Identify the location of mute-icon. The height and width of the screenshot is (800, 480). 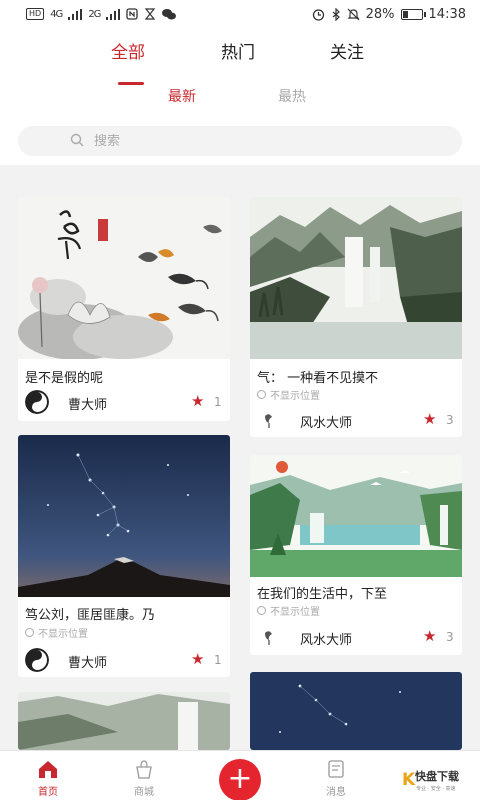
(353, 14).